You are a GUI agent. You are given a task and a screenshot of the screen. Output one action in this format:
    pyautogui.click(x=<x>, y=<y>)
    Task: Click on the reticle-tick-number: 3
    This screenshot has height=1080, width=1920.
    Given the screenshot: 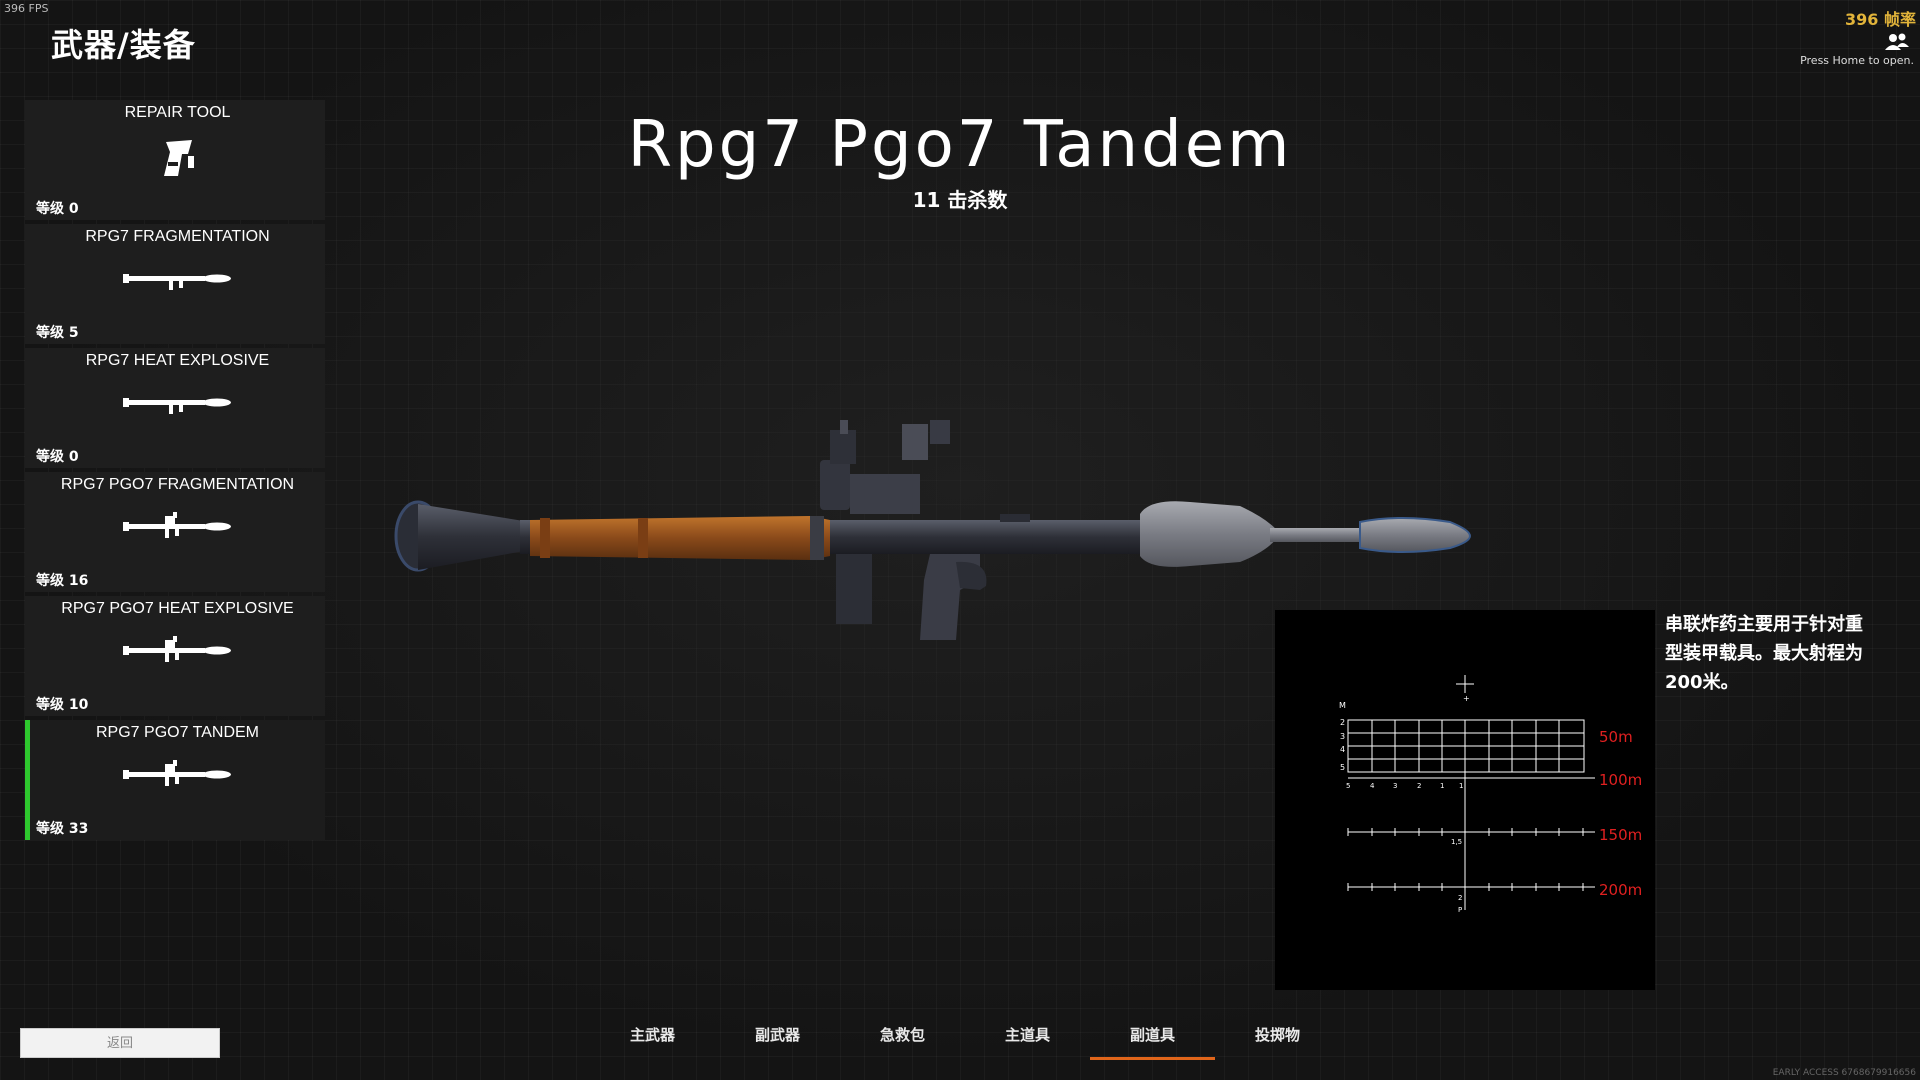 What is the action you would take?
    pyautogui.click(x=1395, y=786)
    